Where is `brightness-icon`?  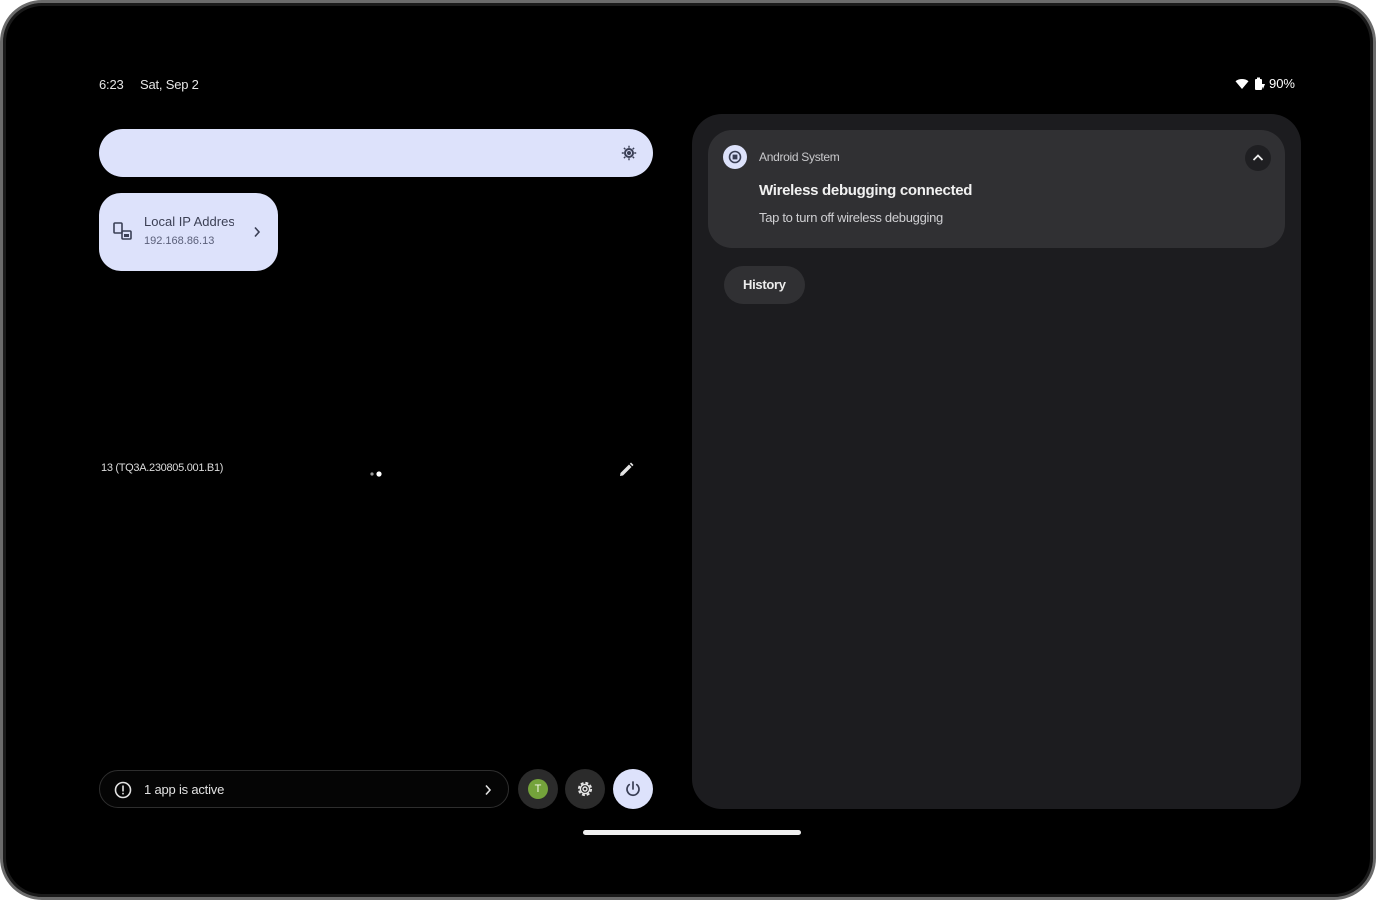 brightness-icon is located at coordinates (629, 155).